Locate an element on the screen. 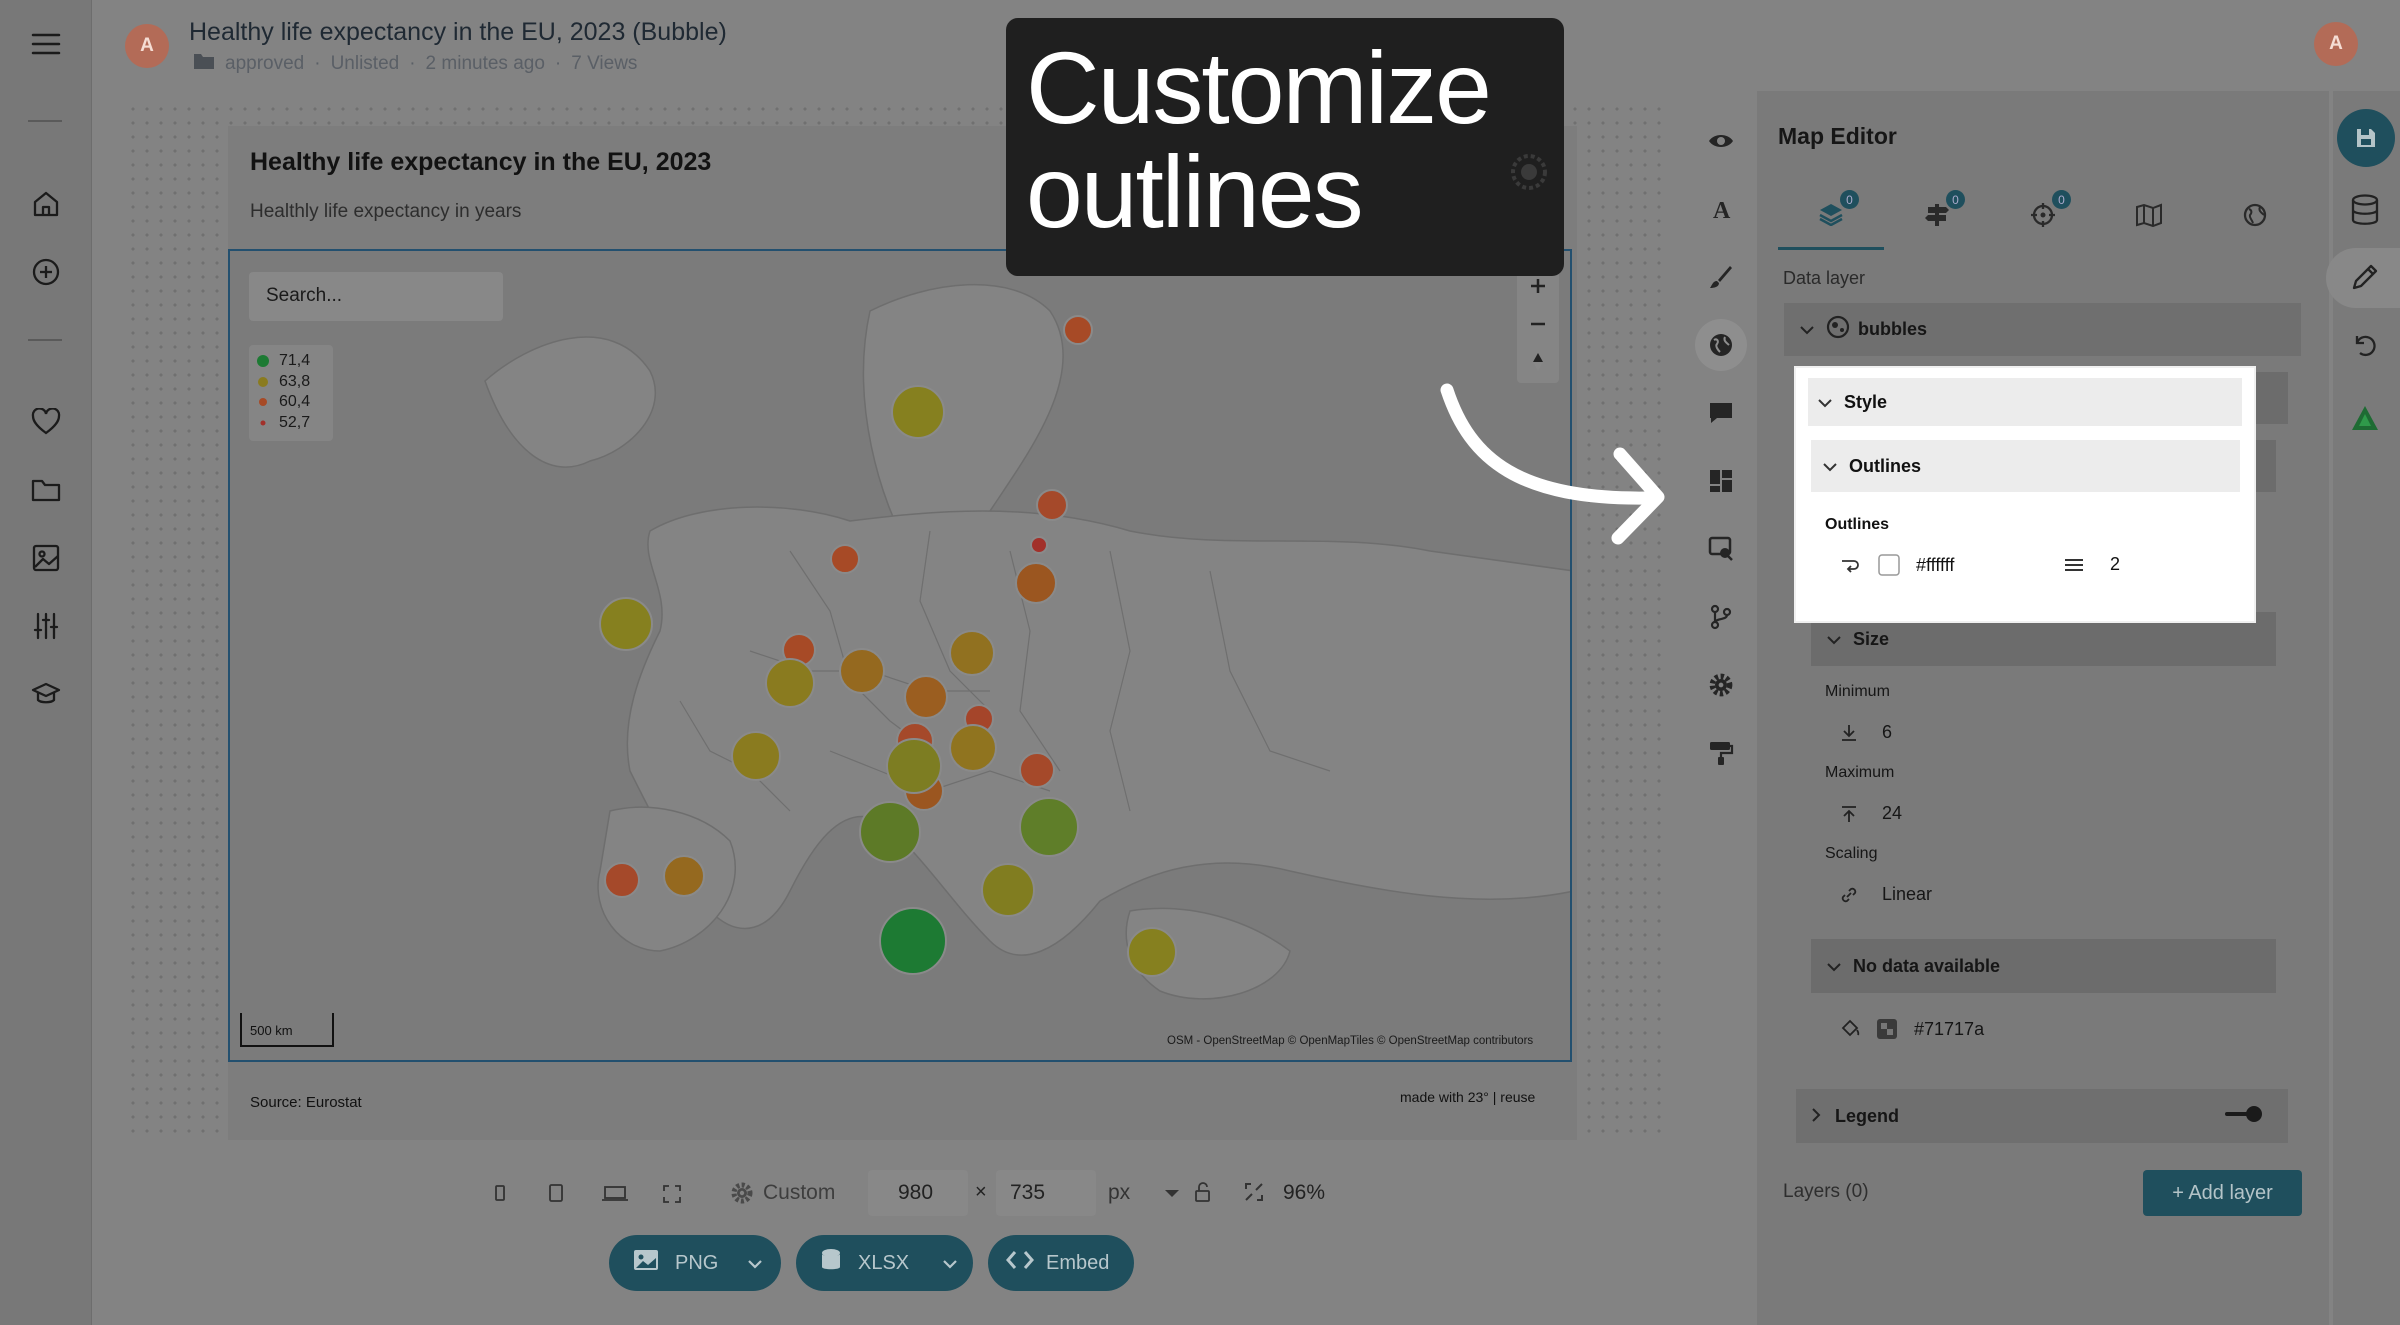 The height and width of the screenshot is (1325, 2400). fullscreen-icon is located at coordinates (672, 1194).